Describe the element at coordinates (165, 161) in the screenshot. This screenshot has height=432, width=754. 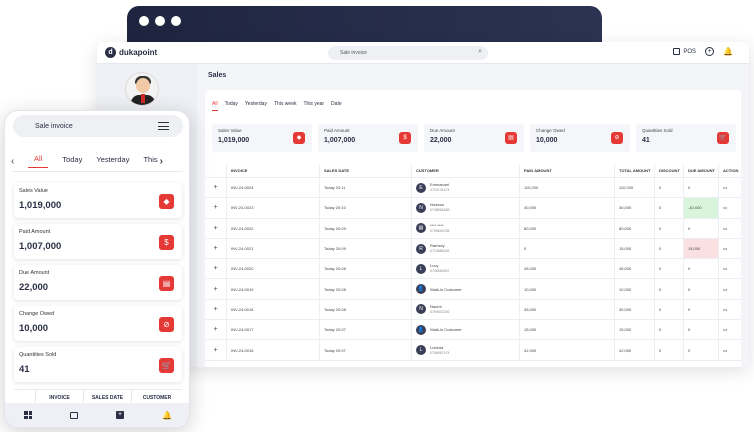
I see `chevron-right-icon: ›` at that location.